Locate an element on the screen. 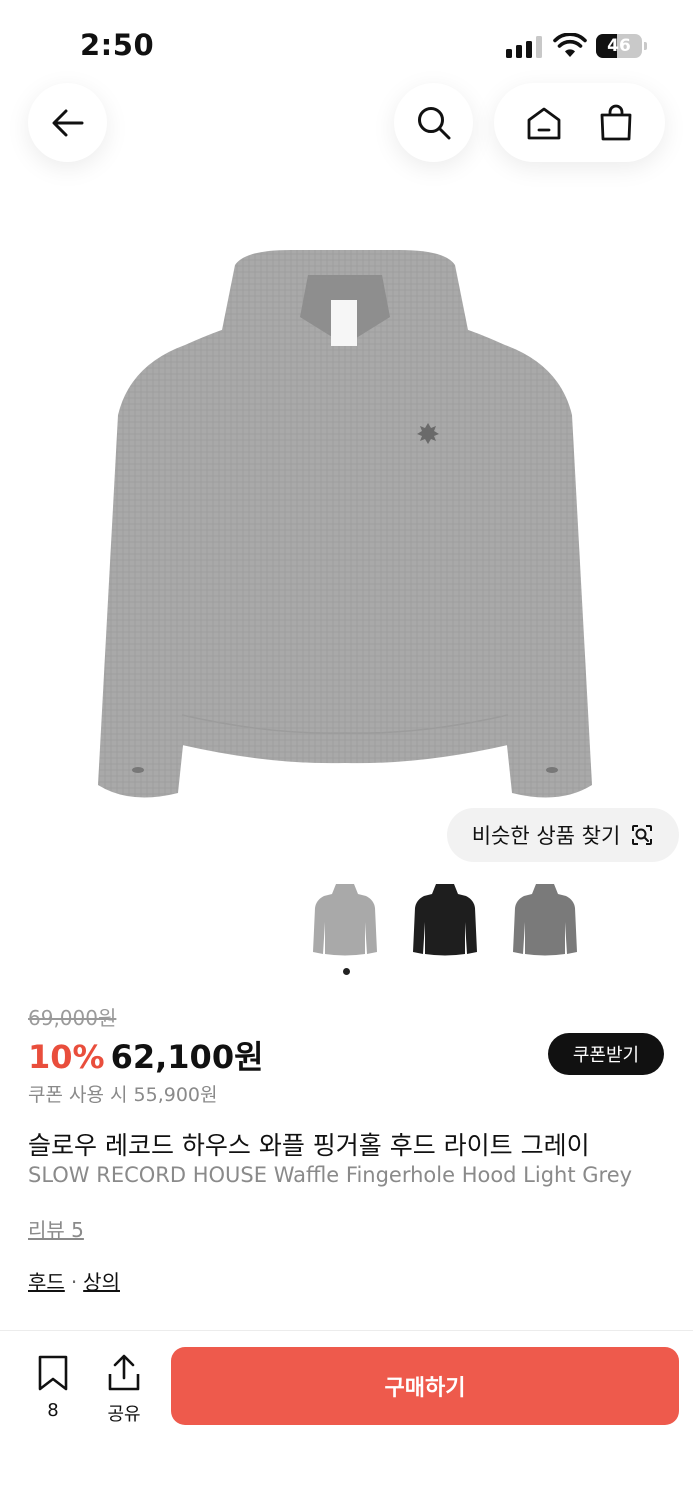 The height and width of the screenshot is (1500, 693). category-link-hood: 후드 is located at coordinates (46, 1282).